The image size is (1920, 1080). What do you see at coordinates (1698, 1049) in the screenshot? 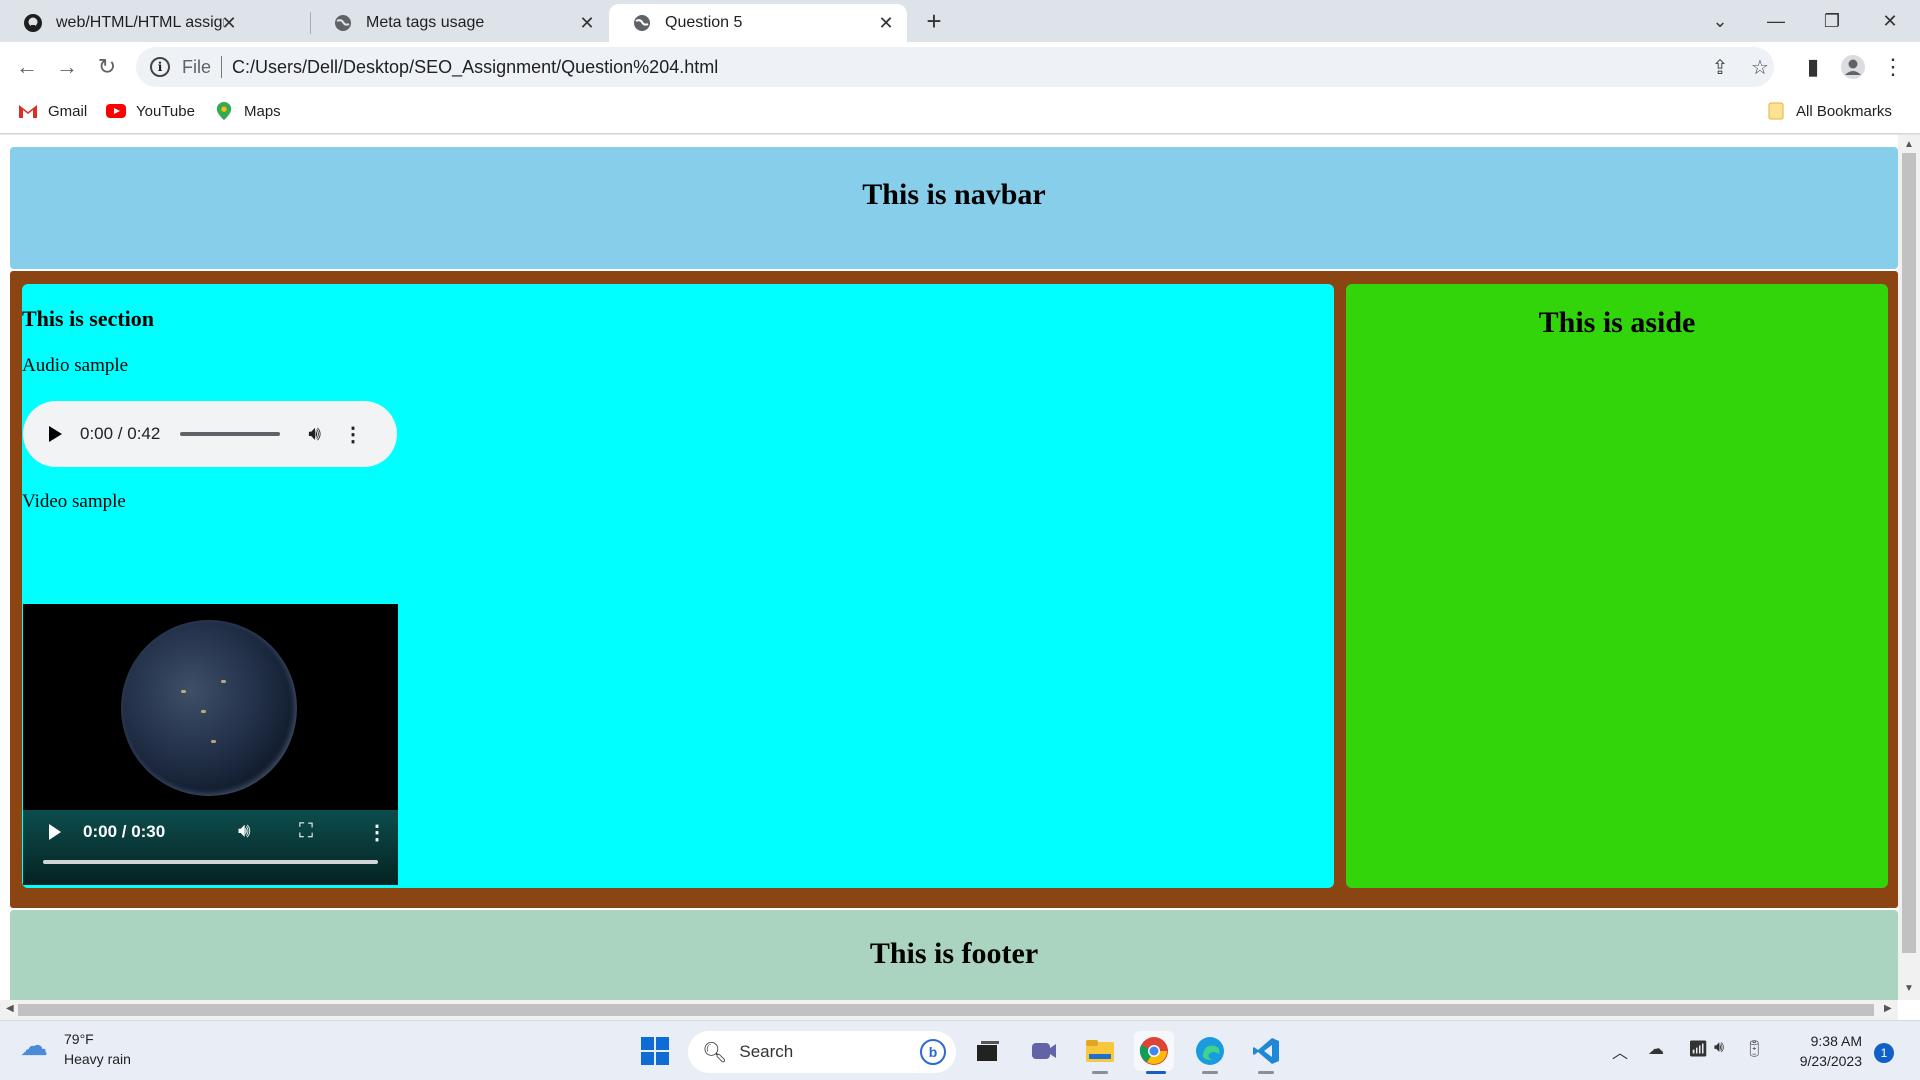
I see `wifi-icon: 📶︎` at bounding box center [1698, 1049].